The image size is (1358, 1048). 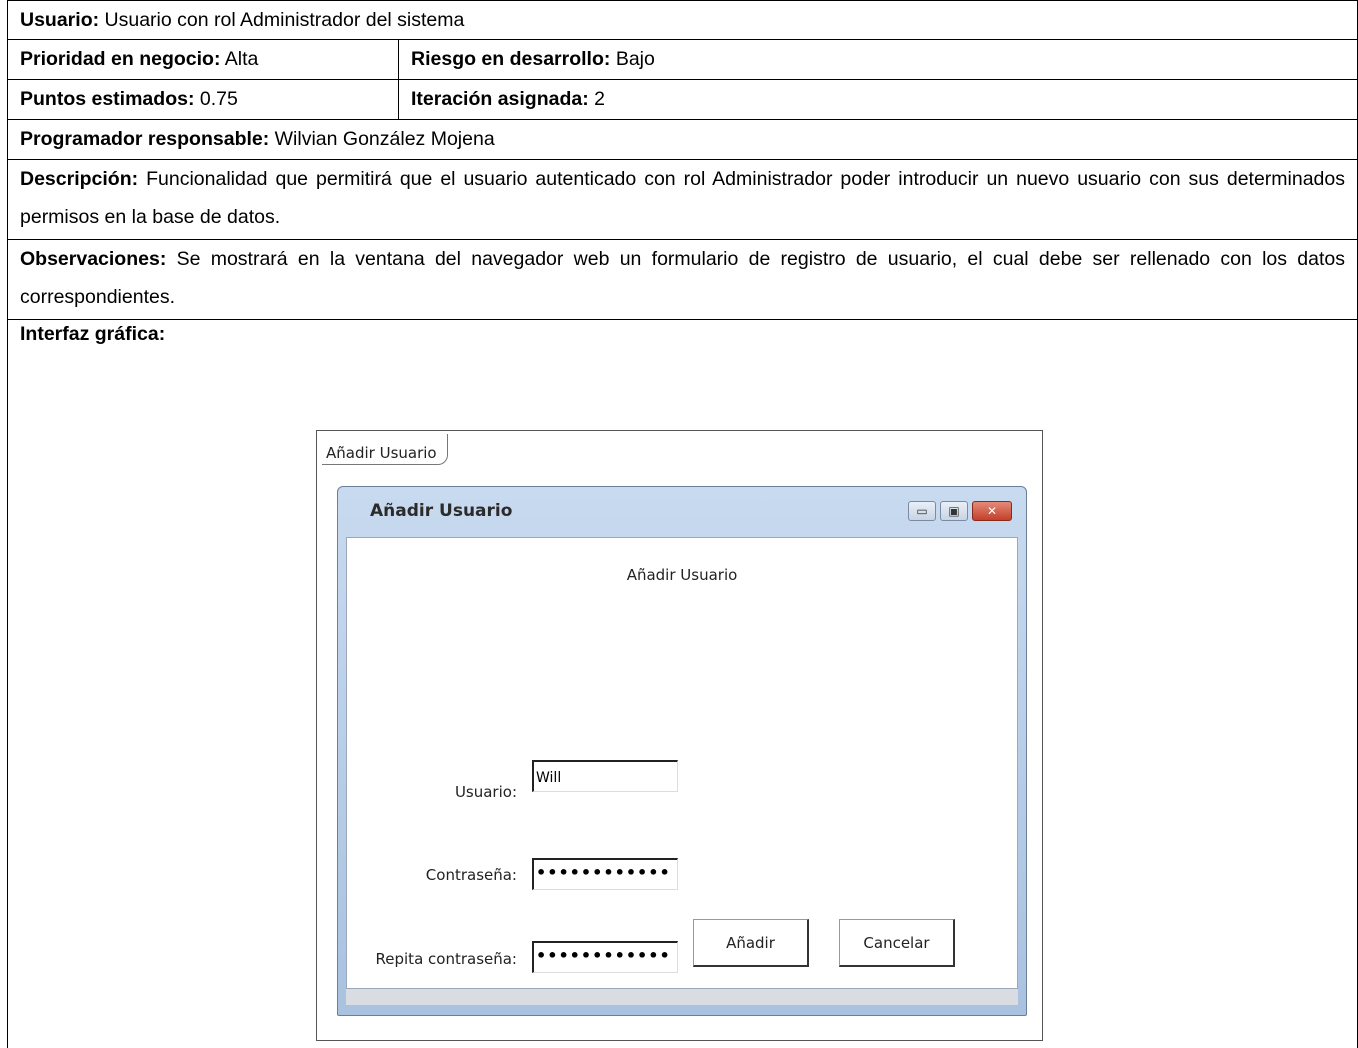 What do you see at coordinates (60, 20) in the screenshot?
I see `usuario-label: Usuario:` at bounding box center [60, 20].